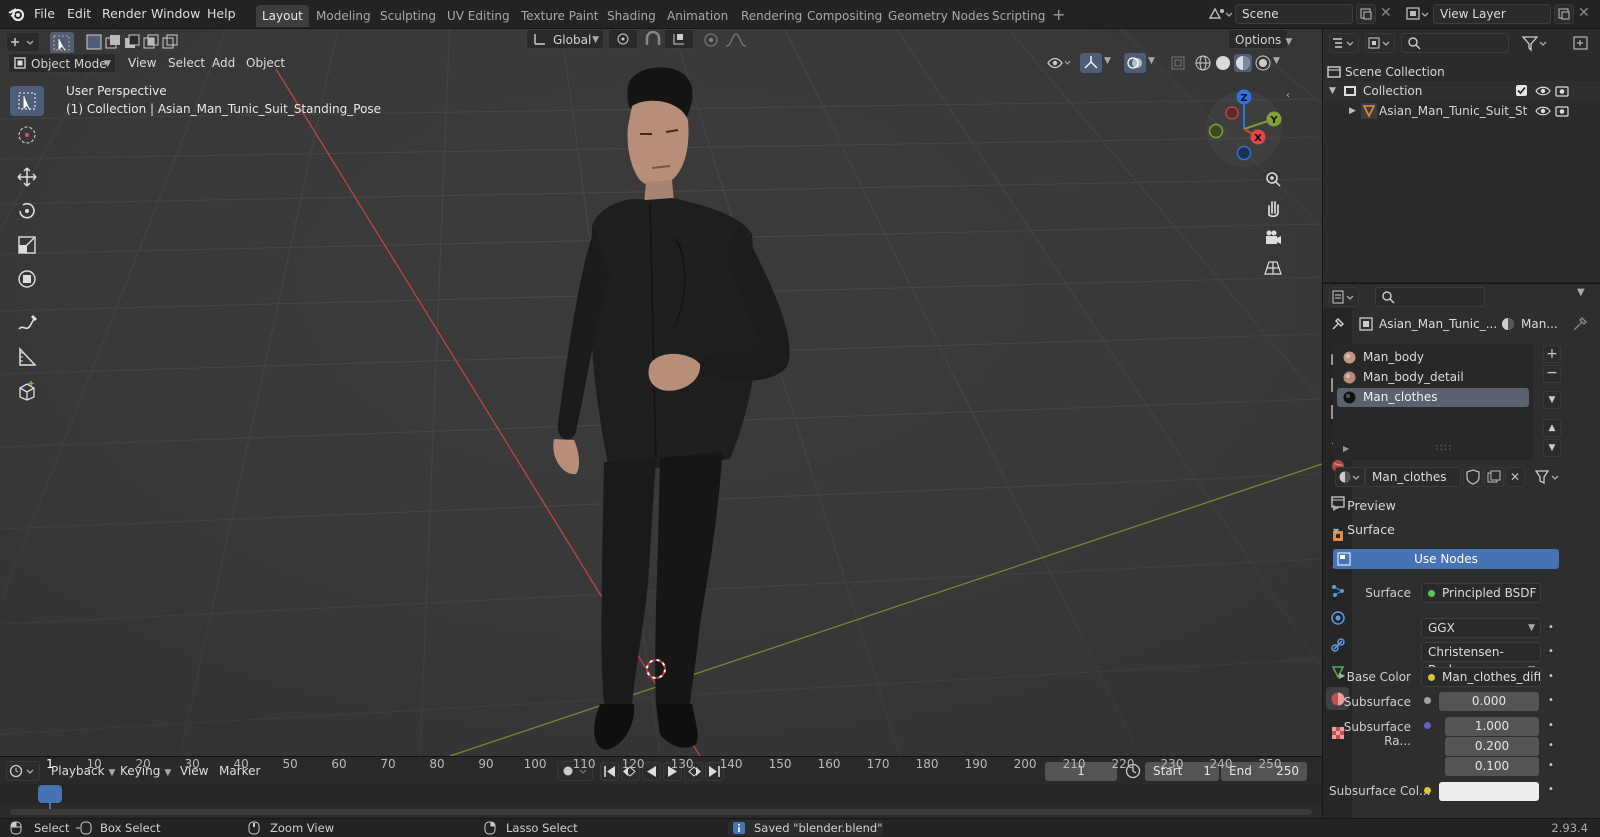 The height and width of the screenshot is (837, 1600). I want to click on subsurface-value-field: 0.000, so click(1489, 701).